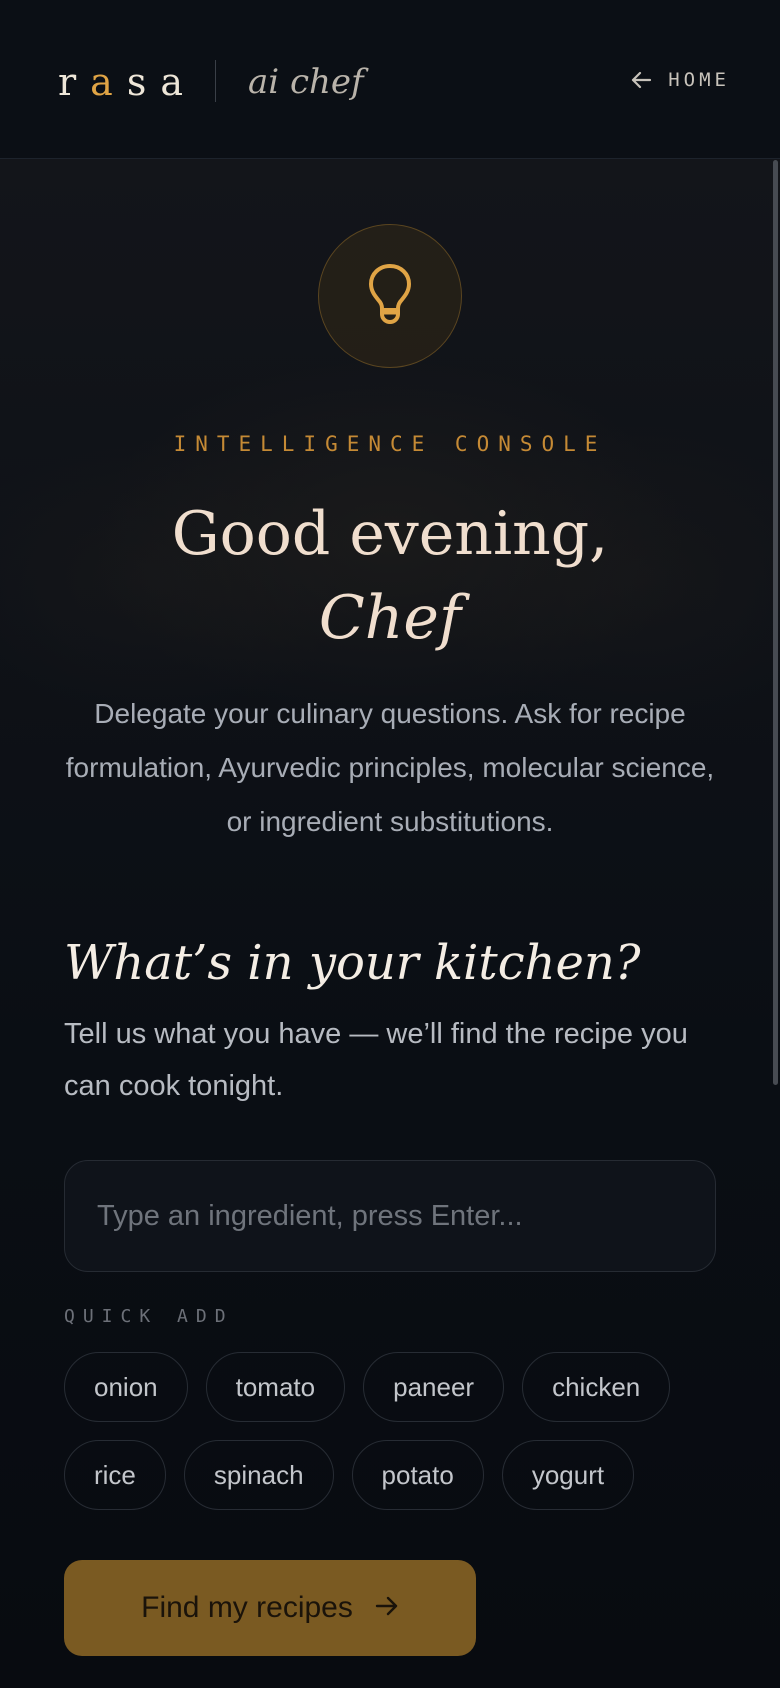 The height and width of the screenshot is (1688, 780). I want to click on home-link-label: HOME, so click(699, 80).